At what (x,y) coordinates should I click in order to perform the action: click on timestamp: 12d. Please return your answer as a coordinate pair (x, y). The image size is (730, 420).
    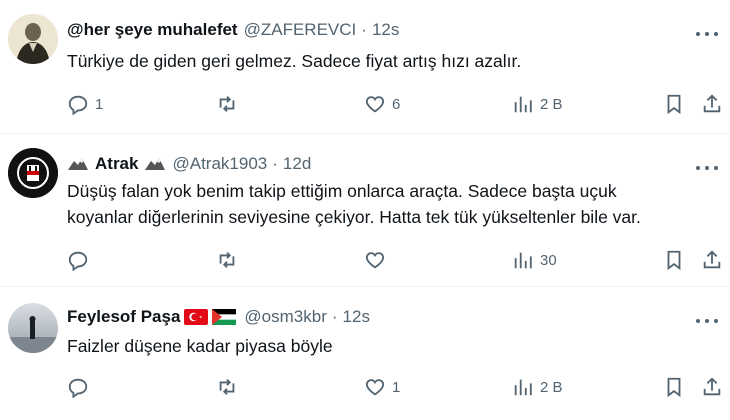
    Looking at the image, I should click on (297, 164).